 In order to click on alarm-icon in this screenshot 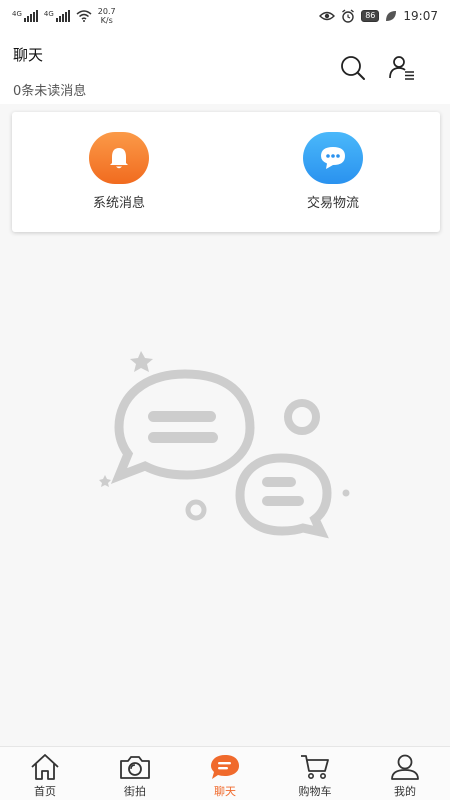, I will do `click(348, 16)`.